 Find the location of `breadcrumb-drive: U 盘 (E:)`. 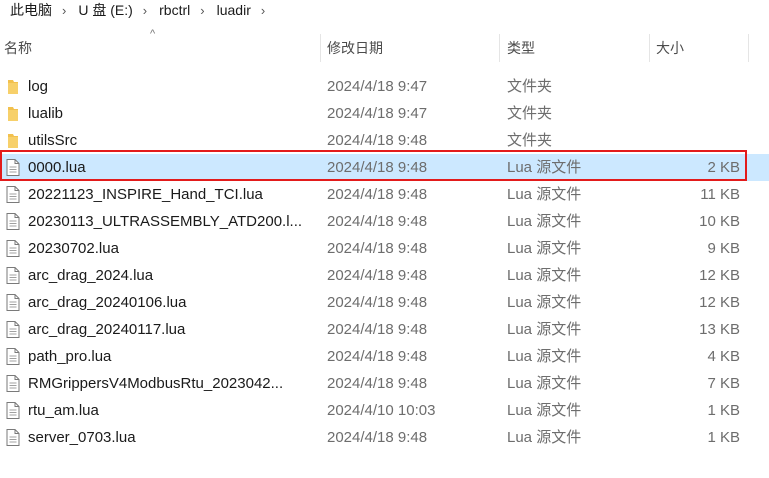

breadcrumb-drive: U 盘 (E:) is located at coordinates (104, 10).